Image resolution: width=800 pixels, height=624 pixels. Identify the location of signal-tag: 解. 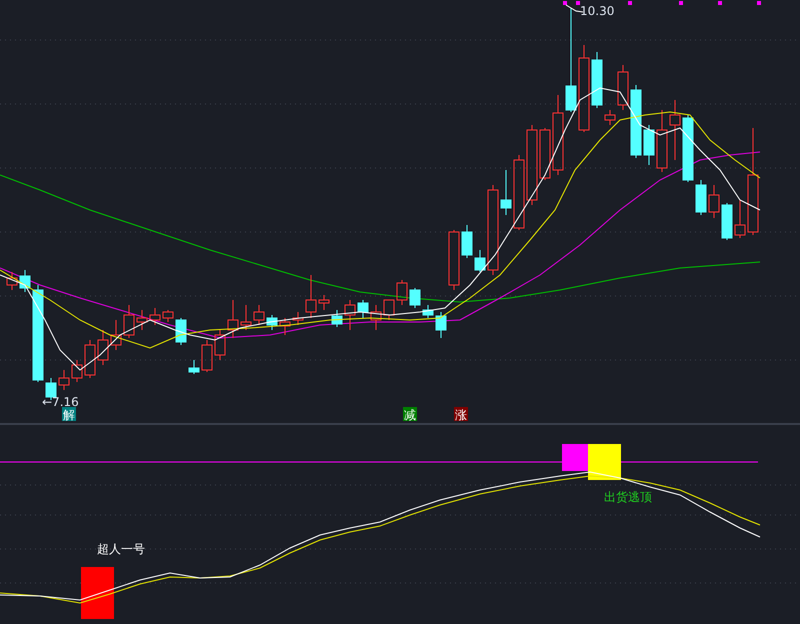
(69, 414).